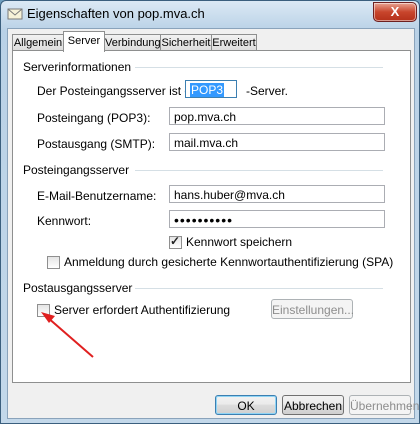 The height and width of the screenshot is (424, 420). I want to click on tab-erweitert: Erweitert, so click(234, 42).